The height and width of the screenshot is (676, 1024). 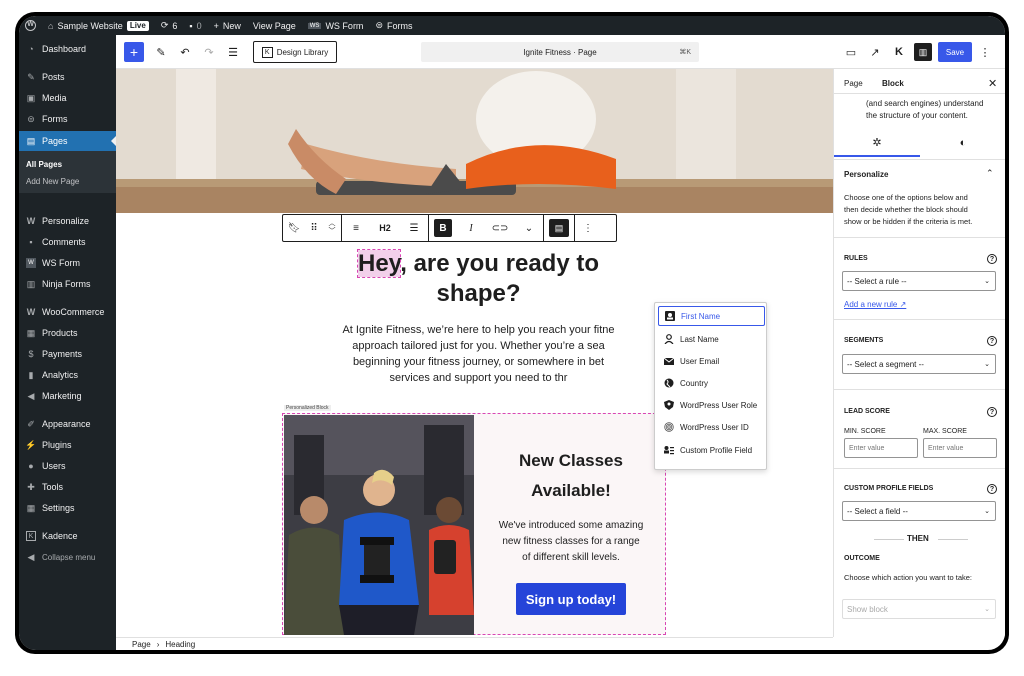 I want to click on dropdown-item-wordpress-user-role: WordPress User Role, so click(x=711, y=405).